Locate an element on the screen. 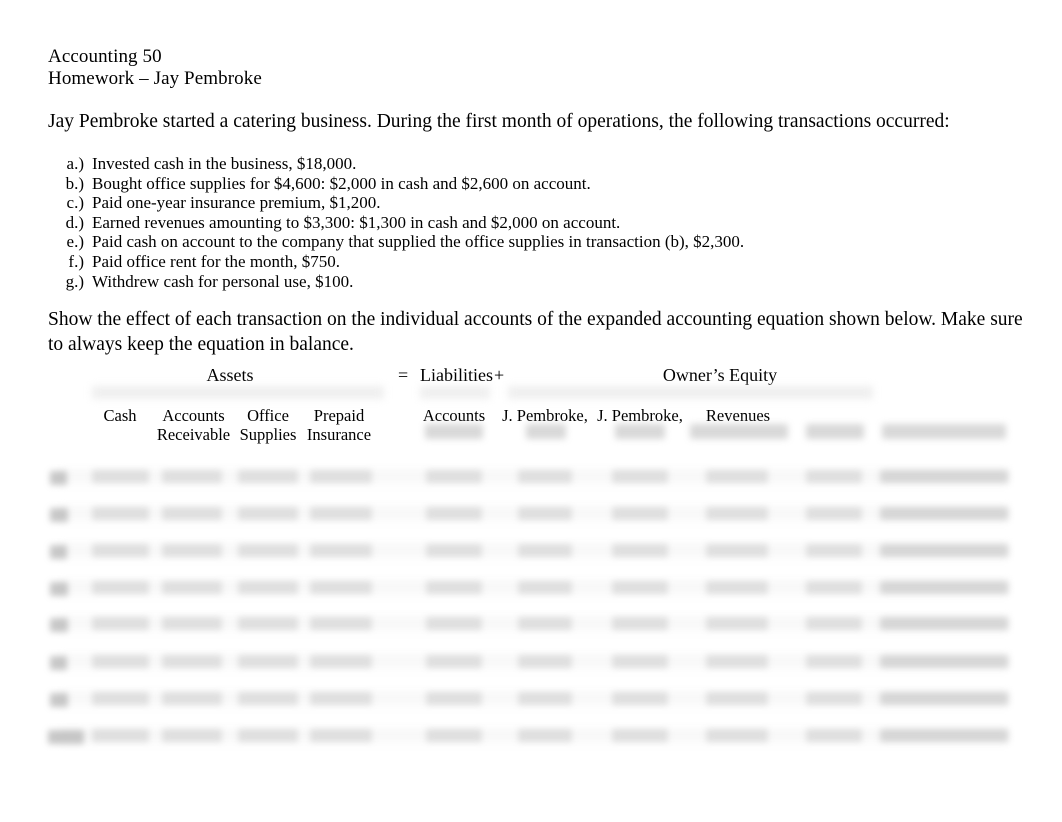 This screenshot has width=1062, height=822. cell-drawing-total is located at coordinates (640, 735).